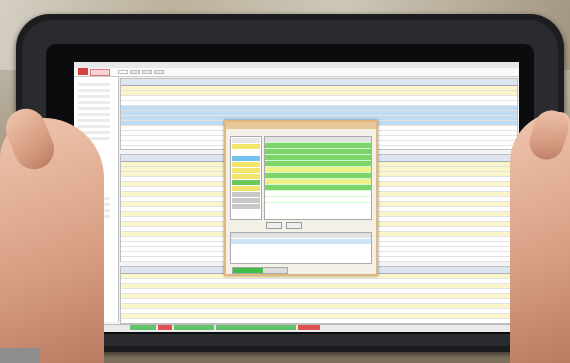  Describe the element at coordinates (301, 125) in the screenshot. I see `dialog-title` at that location.